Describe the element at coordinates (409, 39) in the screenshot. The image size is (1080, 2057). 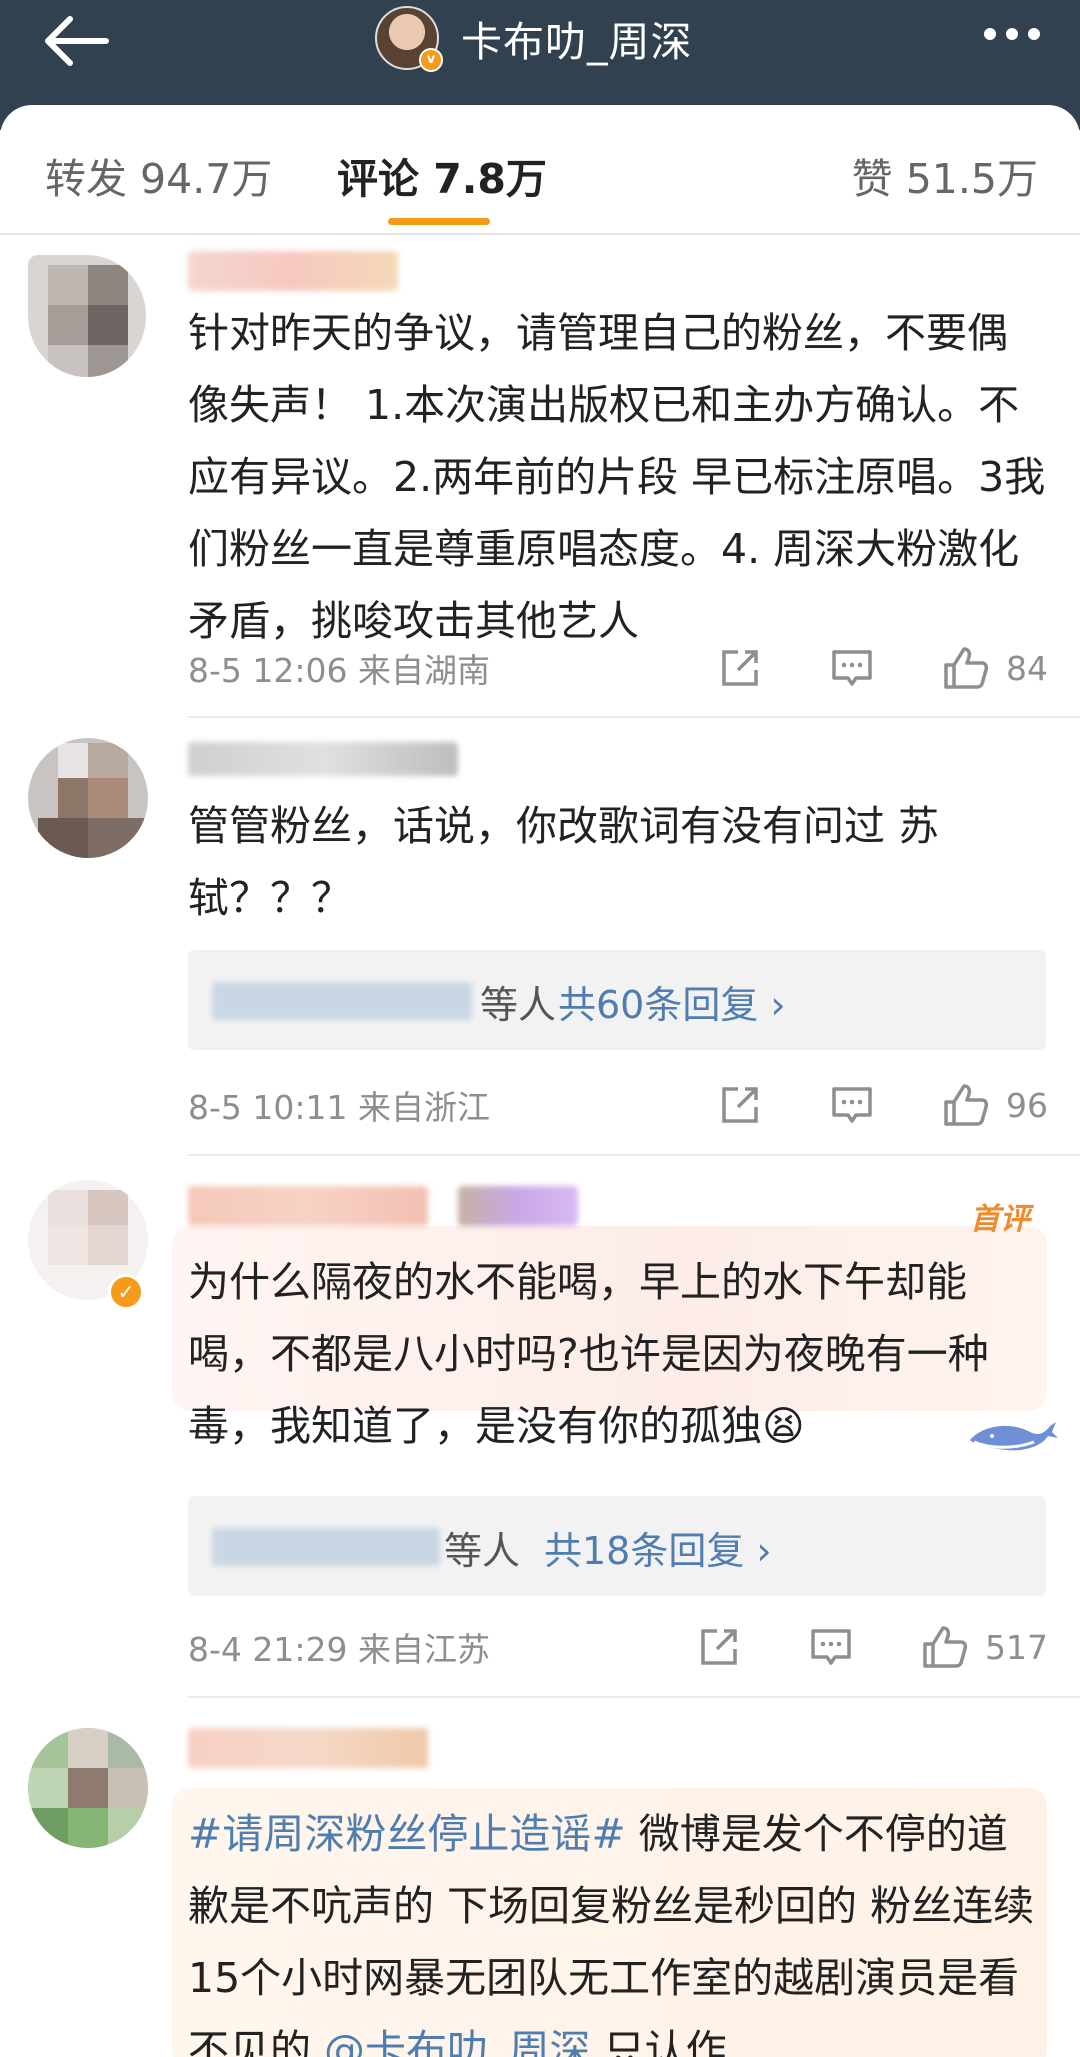
I see `avatar: v` at that location.